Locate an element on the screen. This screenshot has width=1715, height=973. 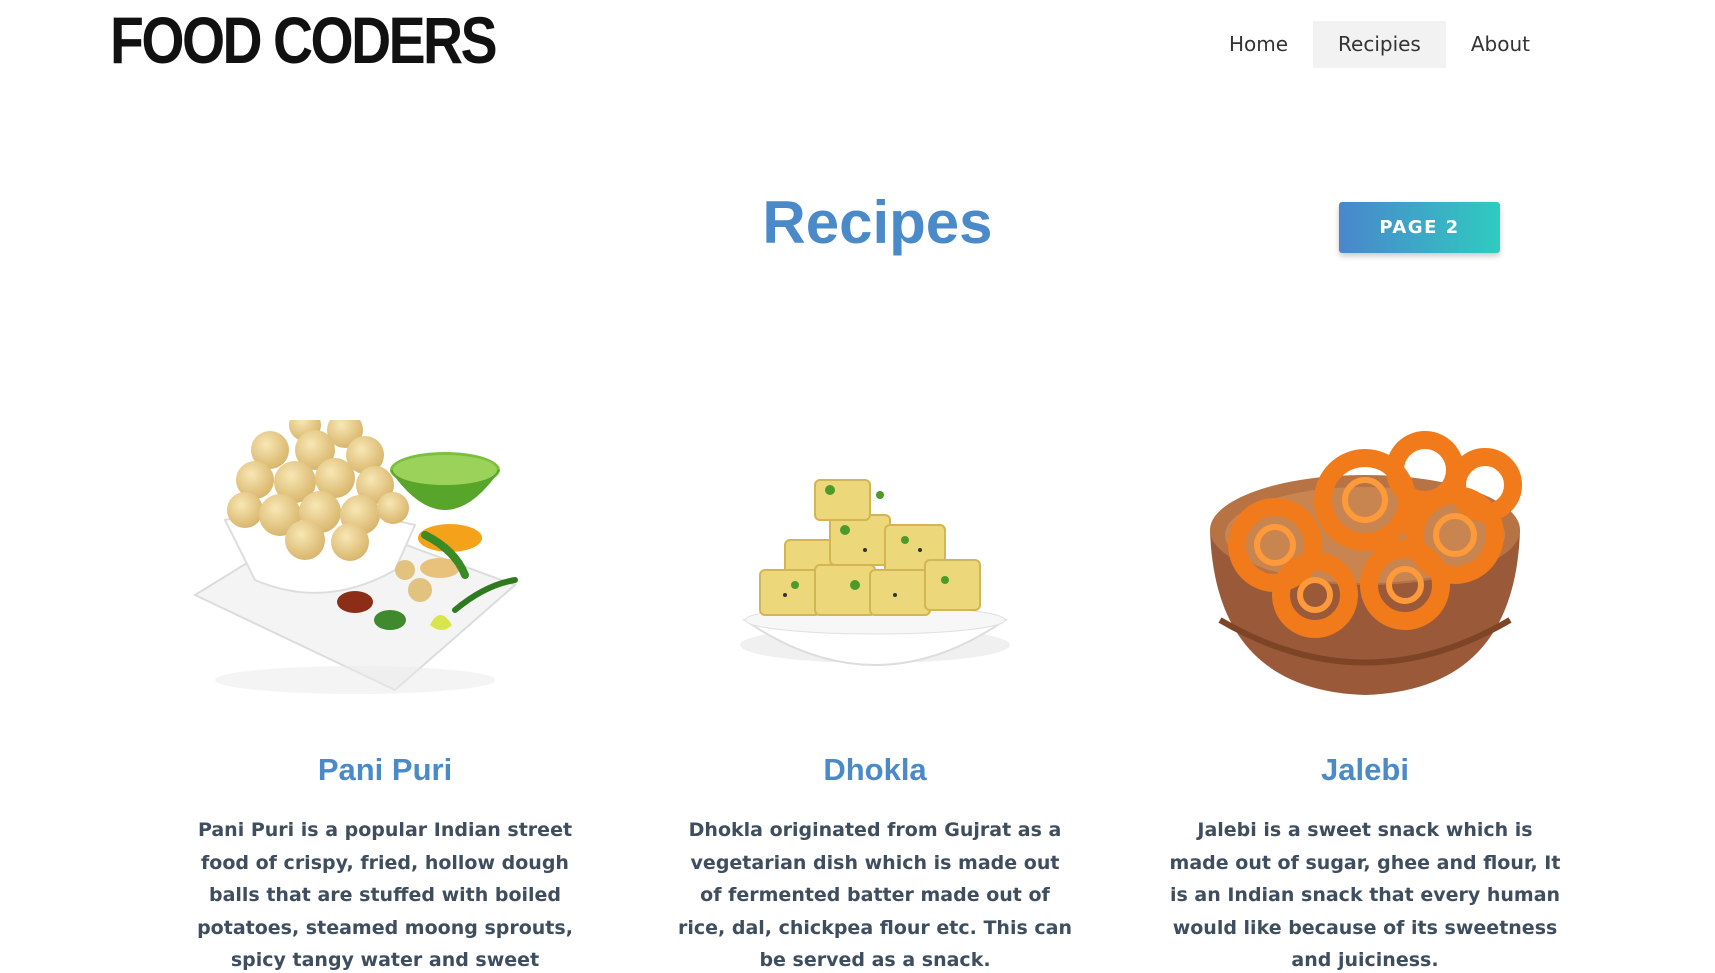
site-header: FOOD CODERS Home Recipies About is located at coordinates (857, 45).